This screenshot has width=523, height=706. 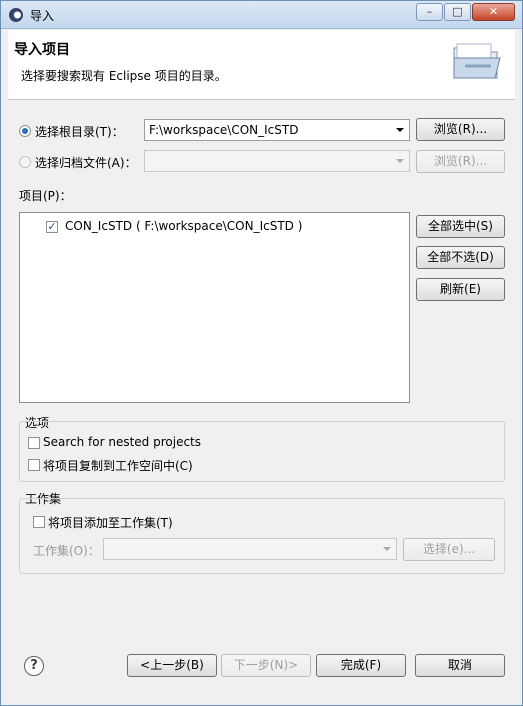 I want to click on list-item: ✓ CON_IcSTD ( F:\workspace\CON_IcSTD ), so click(x=196, y=227).